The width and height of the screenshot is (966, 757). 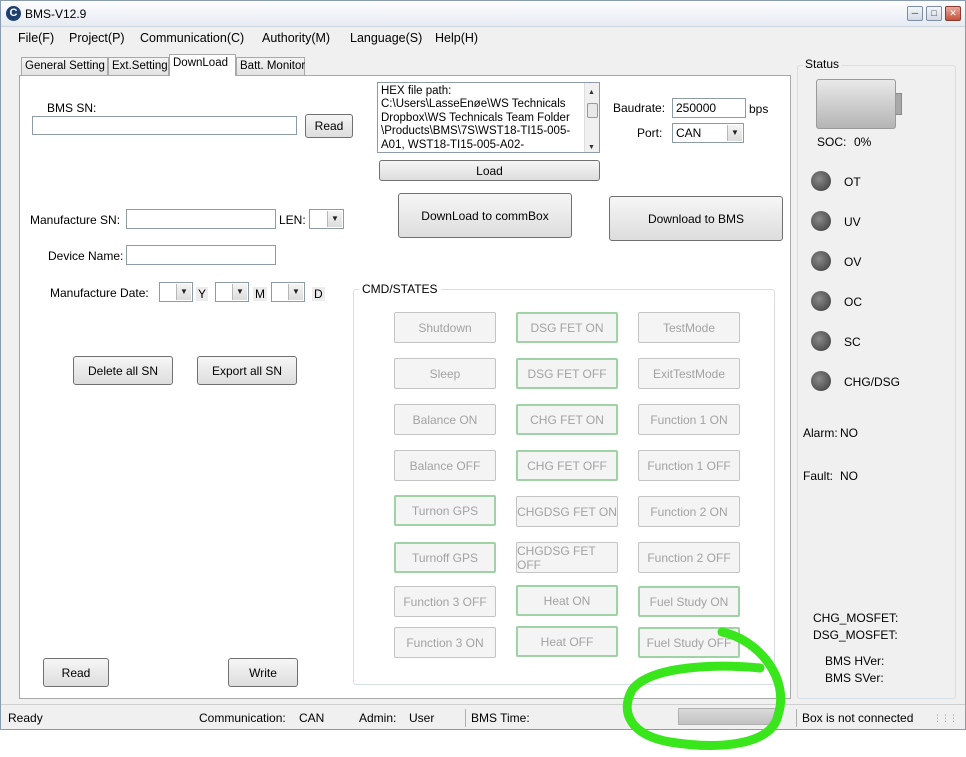 What do you see at coordinates (704, 688) in the screenshot?
I see `green-annotation-scribble` at bounding box center [704, 688].